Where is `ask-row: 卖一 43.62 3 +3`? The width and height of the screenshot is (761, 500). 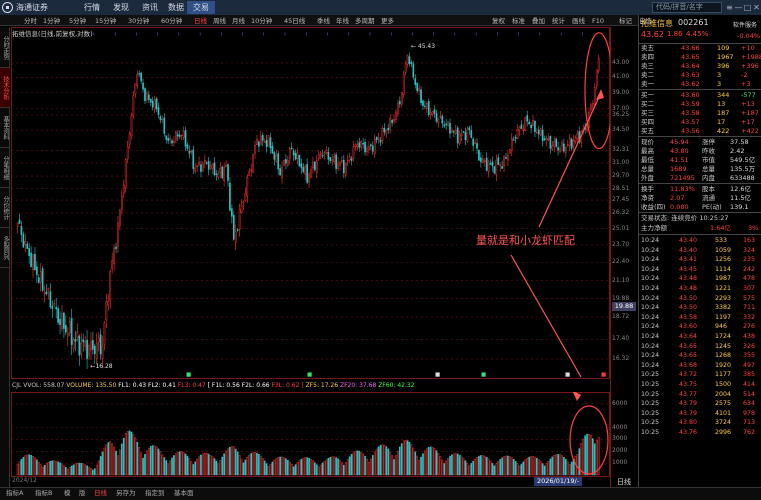
ask-row: 卖一 43.62 3 +3 is located at coordinates (701, 84).